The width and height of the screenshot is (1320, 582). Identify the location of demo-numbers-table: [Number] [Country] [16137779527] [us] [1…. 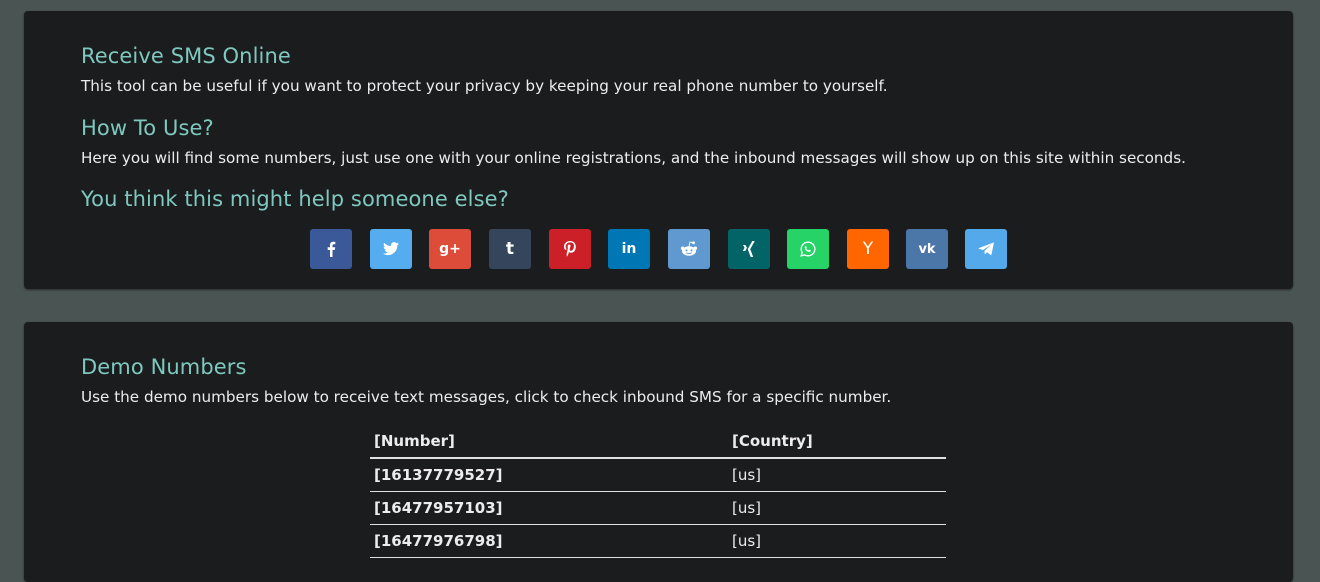
(658, 491).